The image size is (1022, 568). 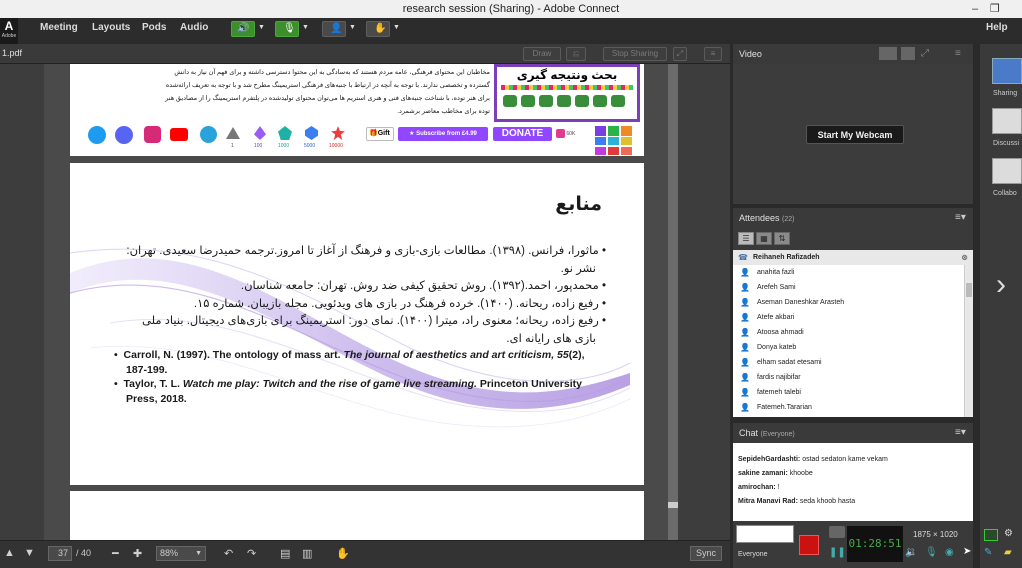 I want to click on folder-icon: ▰, so click(x=1011, y=554).